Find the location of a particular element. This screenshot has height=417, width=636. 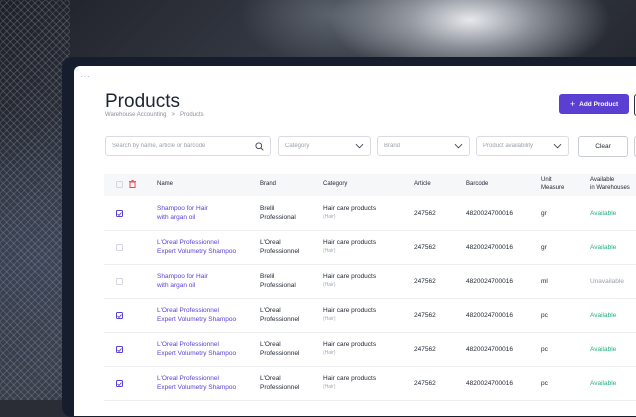

column-header-brand: Brand is located at coordinates (268, 185).